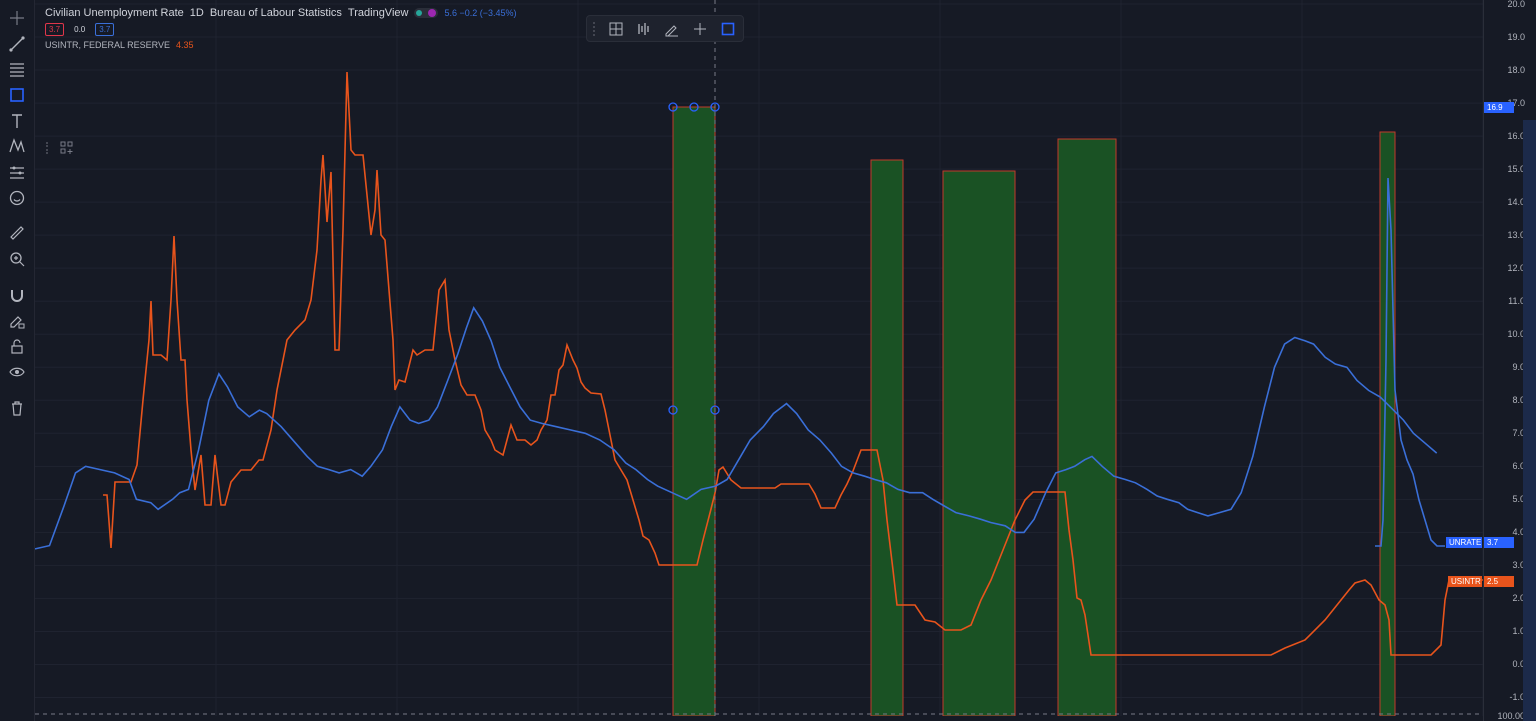 The image size is (1536, 721). Describe the element at coordinates (1516, 4) in the screenshot. I see `y-tick-label: 20.0` at that location.